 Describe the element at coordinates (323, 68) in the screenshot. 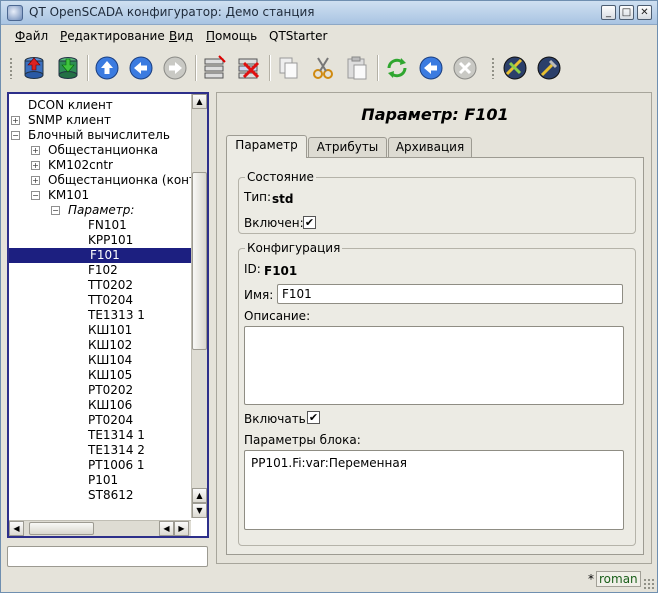

I see `cut-icon` at that location.